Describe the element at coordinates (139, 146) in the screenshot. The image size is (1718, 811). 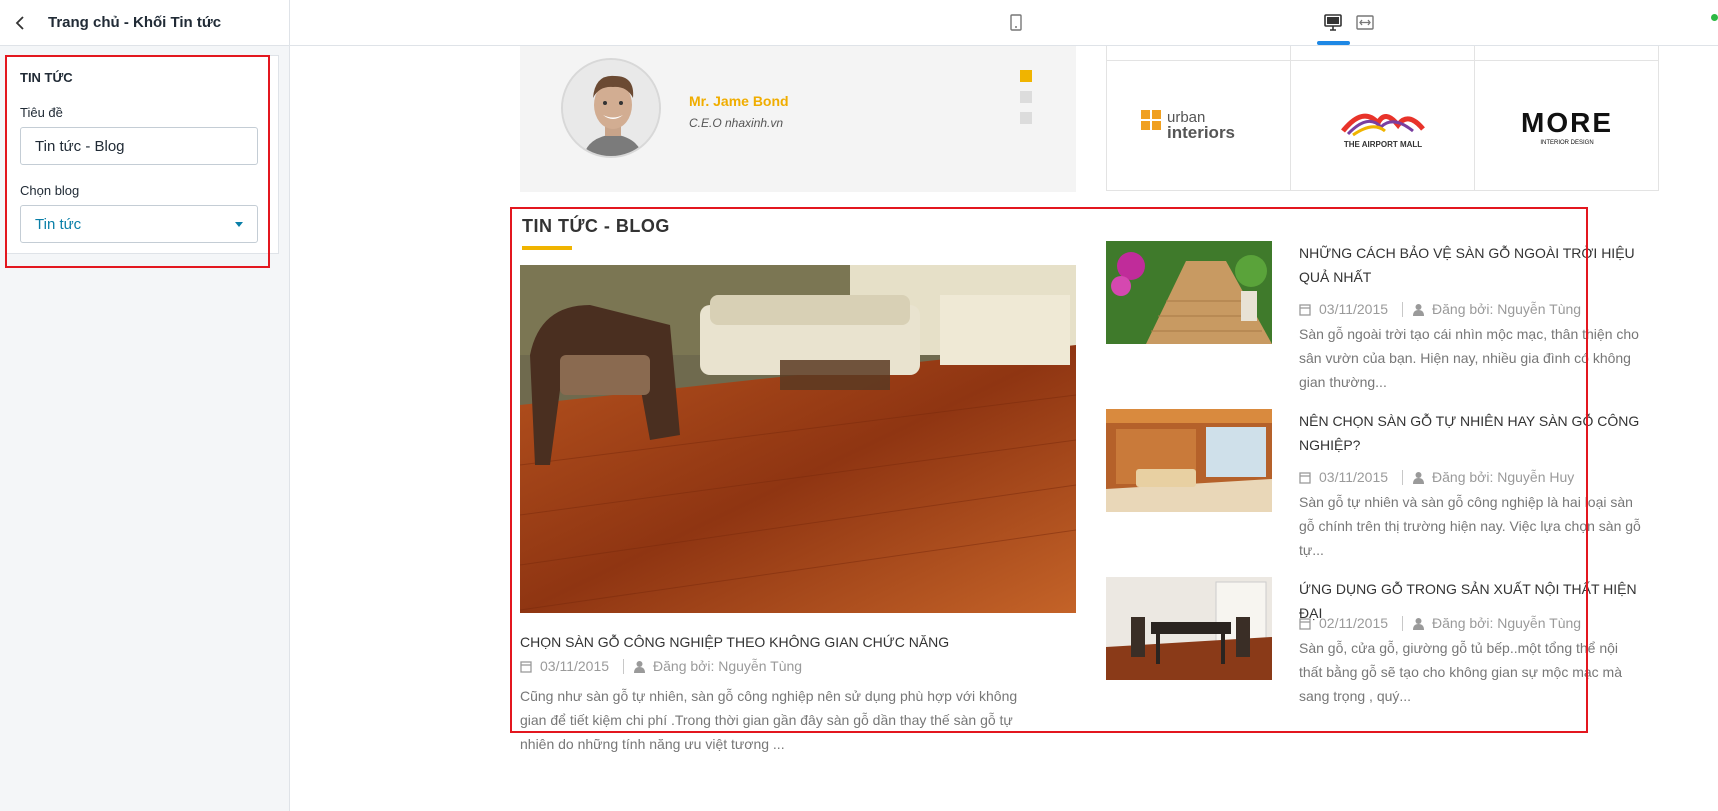
I see `title-field` at that location.